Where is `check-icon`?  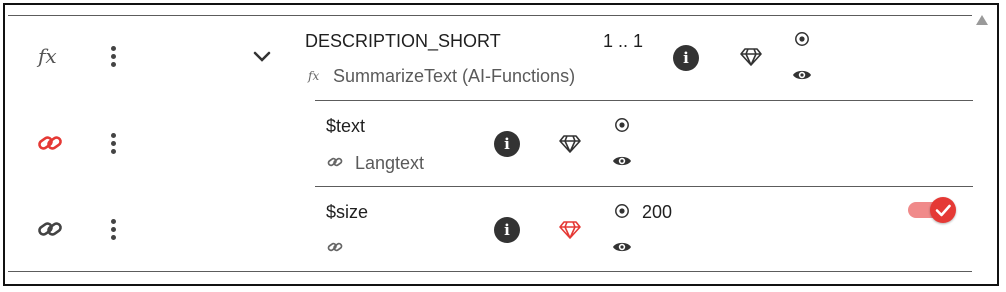
check-icon is located at coordinates (943, 210).